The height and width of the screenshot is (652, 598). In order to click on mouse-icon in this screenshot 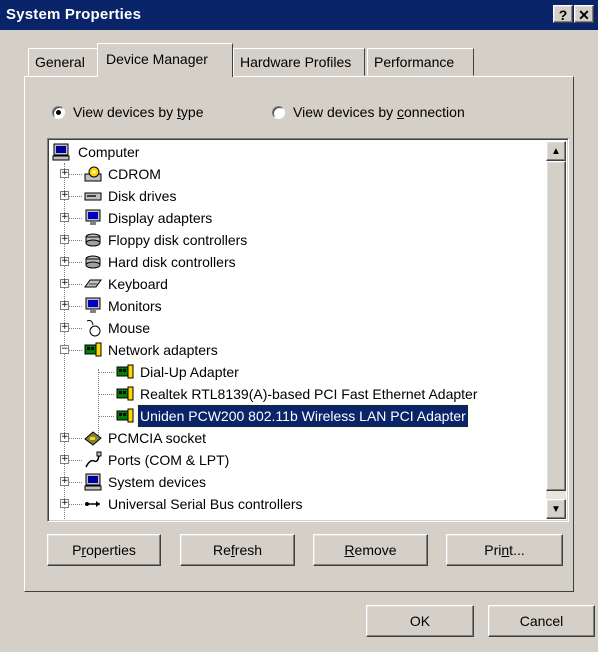, I will do `click(93, 328)`.